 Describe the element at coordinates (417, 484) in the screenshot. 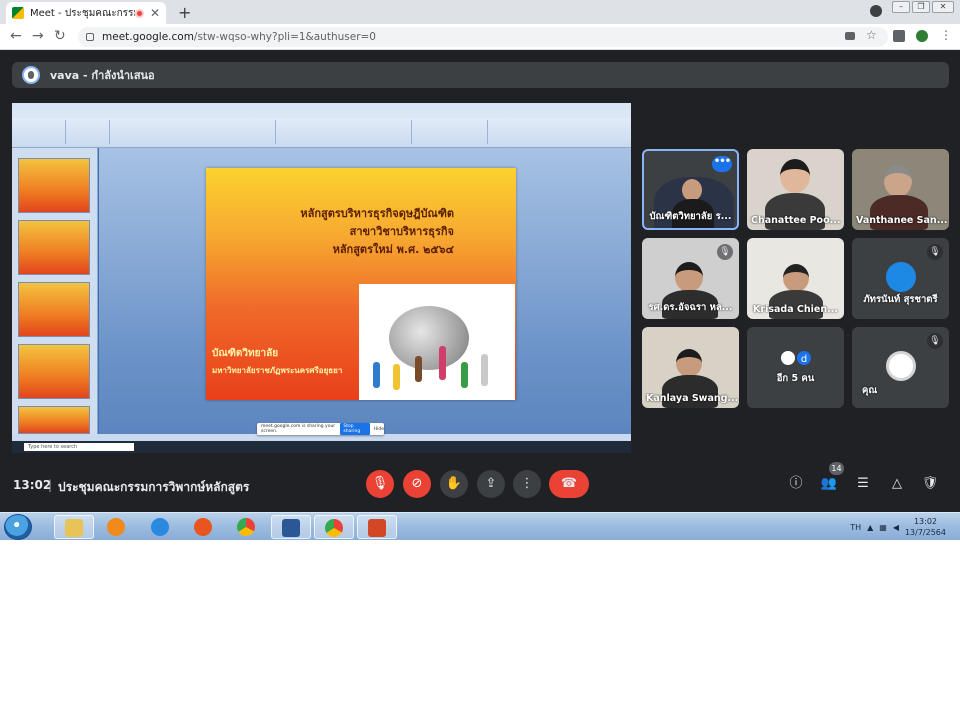

I see `camera-off-button: ⊘` at that location.